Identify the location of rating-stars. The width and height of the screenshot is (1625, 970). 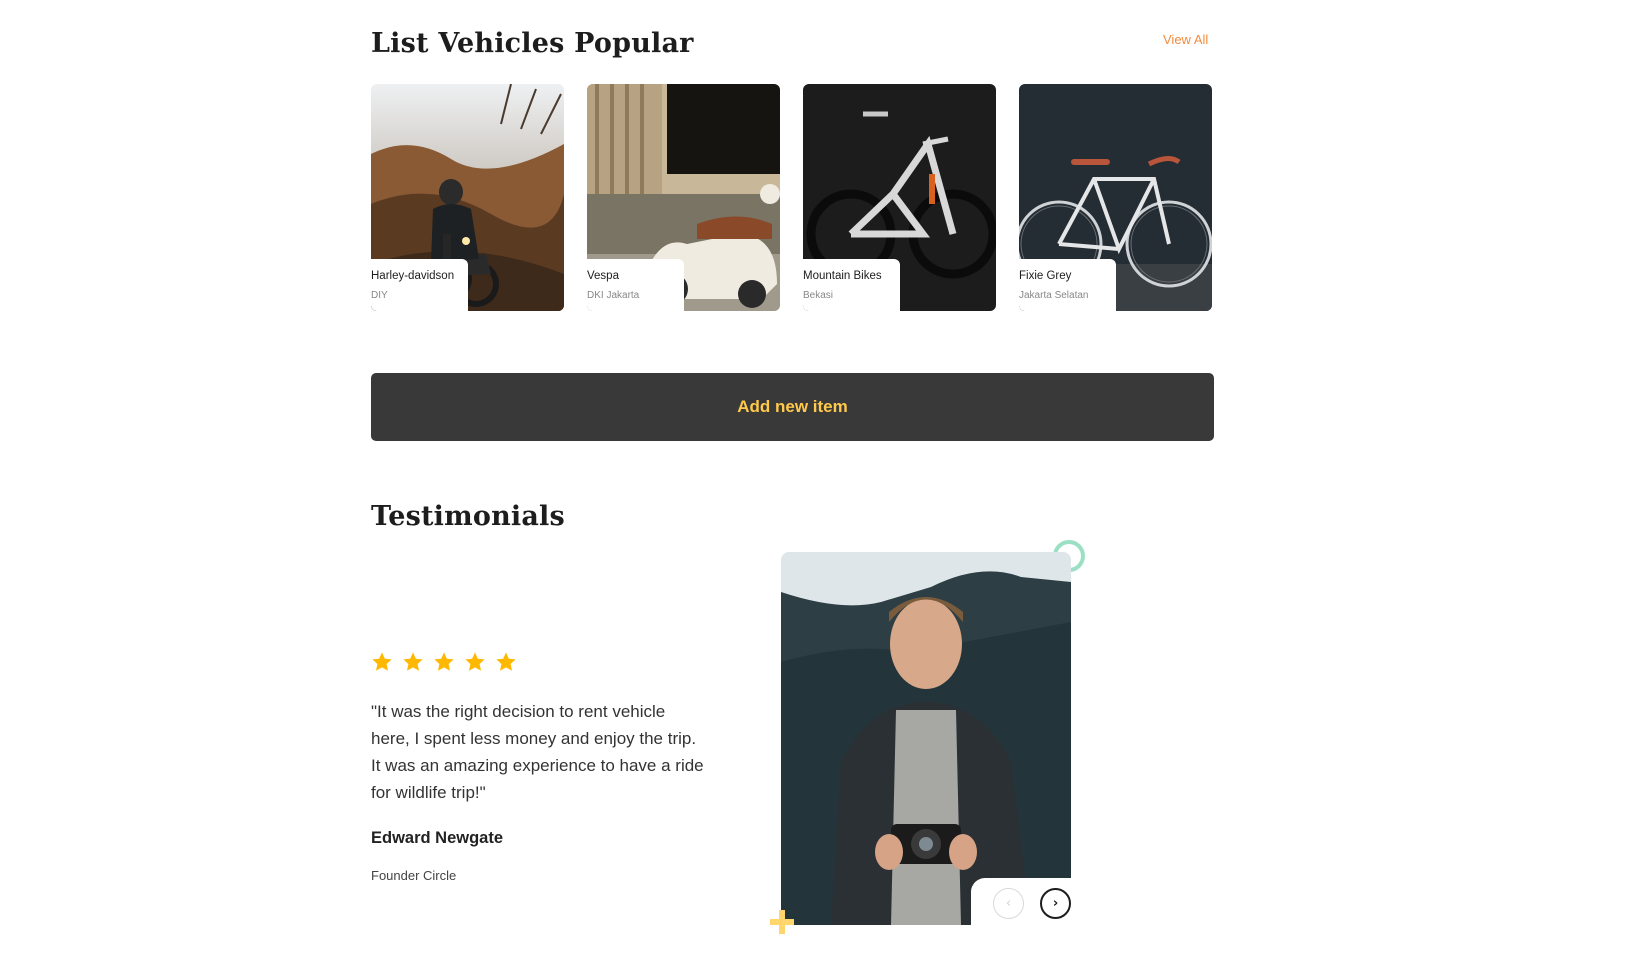
(444, 662).